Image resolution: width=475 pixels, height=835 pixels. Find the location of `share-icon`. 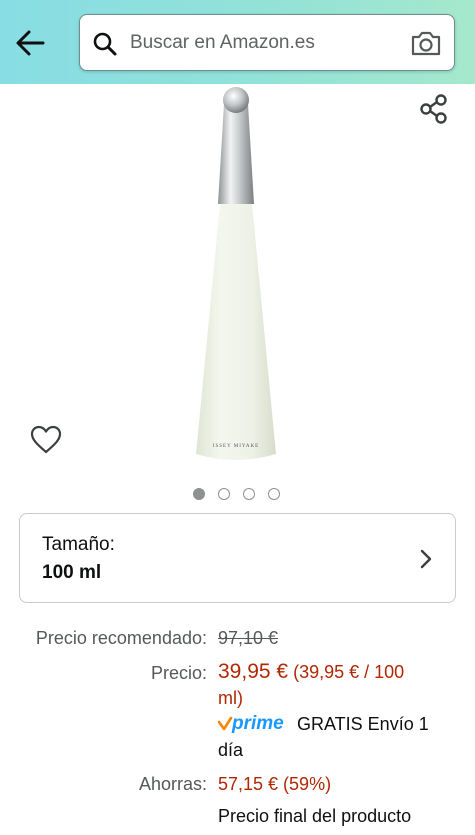

share-icon is located at coordinates (433, 109).